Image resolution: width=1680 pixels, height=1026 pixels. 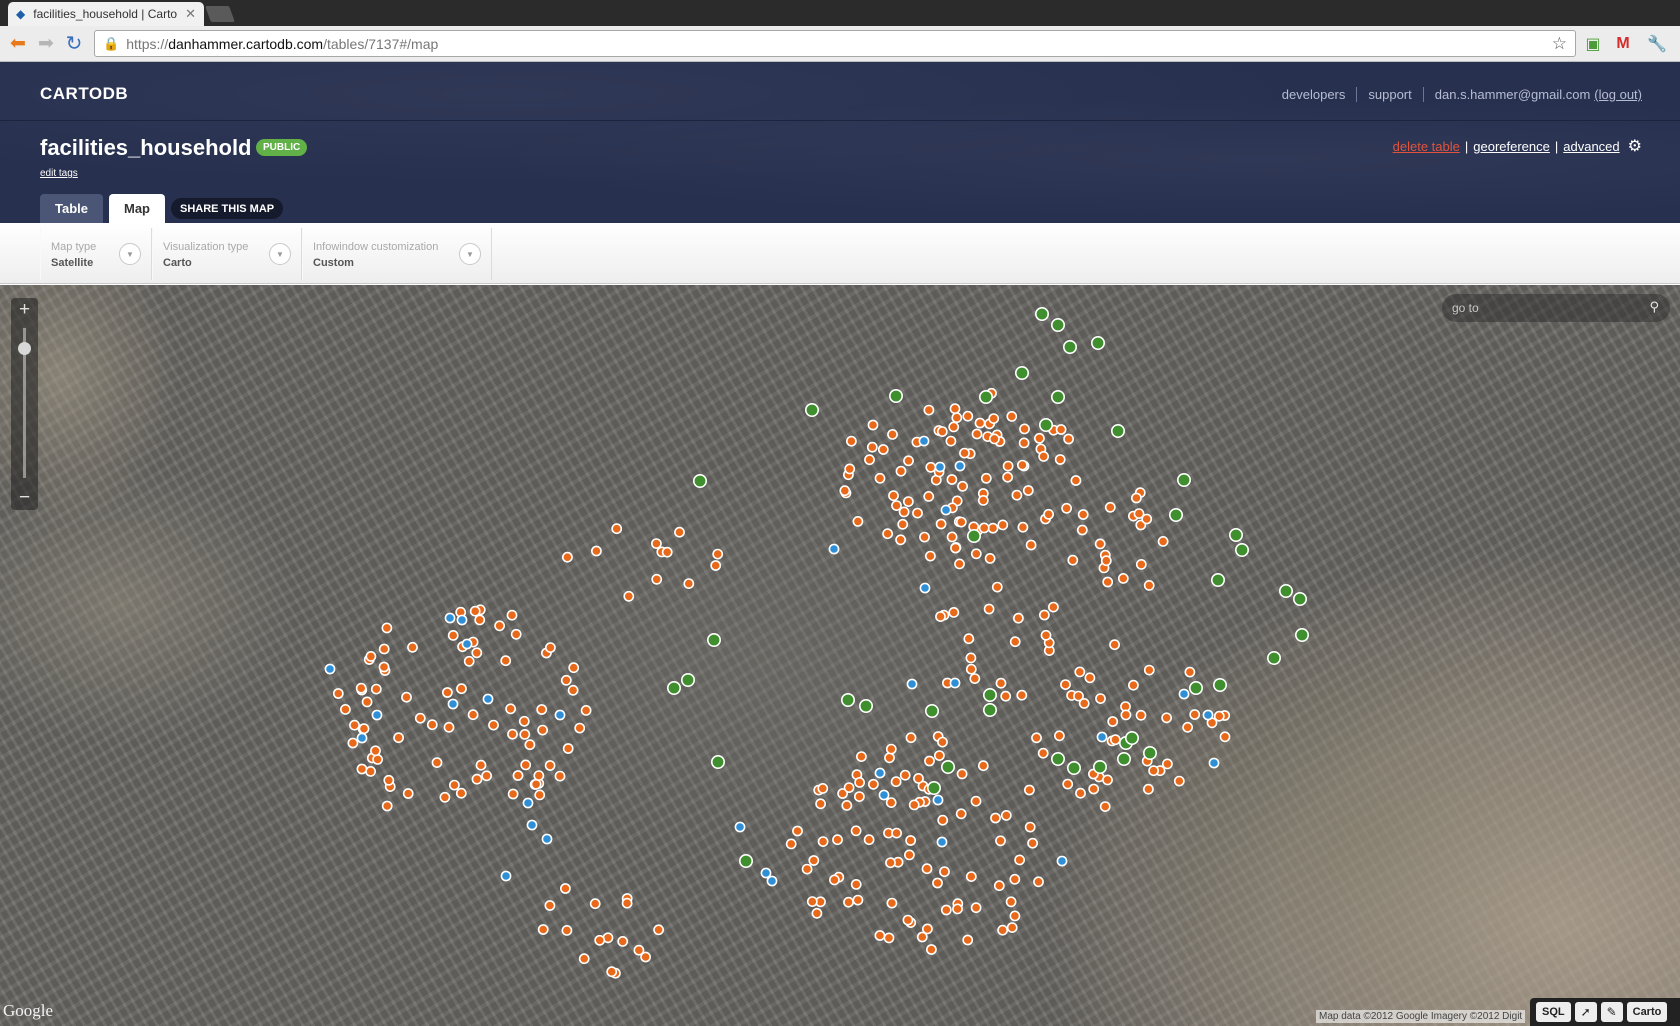 What do you see at coordinates (84, 94) in the screenshot?
I see `cartodb-logo: CARTODB` at bounding box center [84, 94].